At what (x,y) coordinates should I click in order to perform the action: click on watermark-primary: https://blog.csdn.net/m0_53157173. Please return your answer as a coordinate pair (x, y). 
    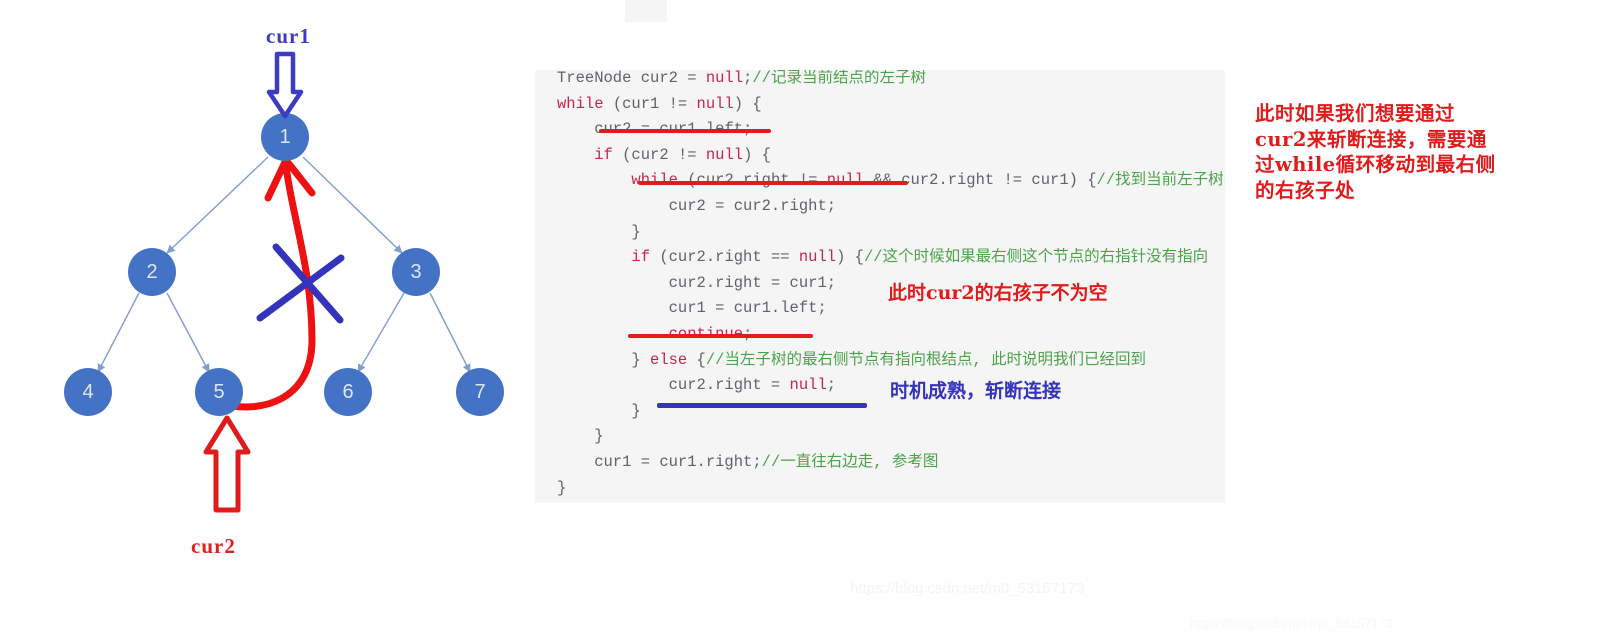
    Looking at the image, I should click on (967, 588).